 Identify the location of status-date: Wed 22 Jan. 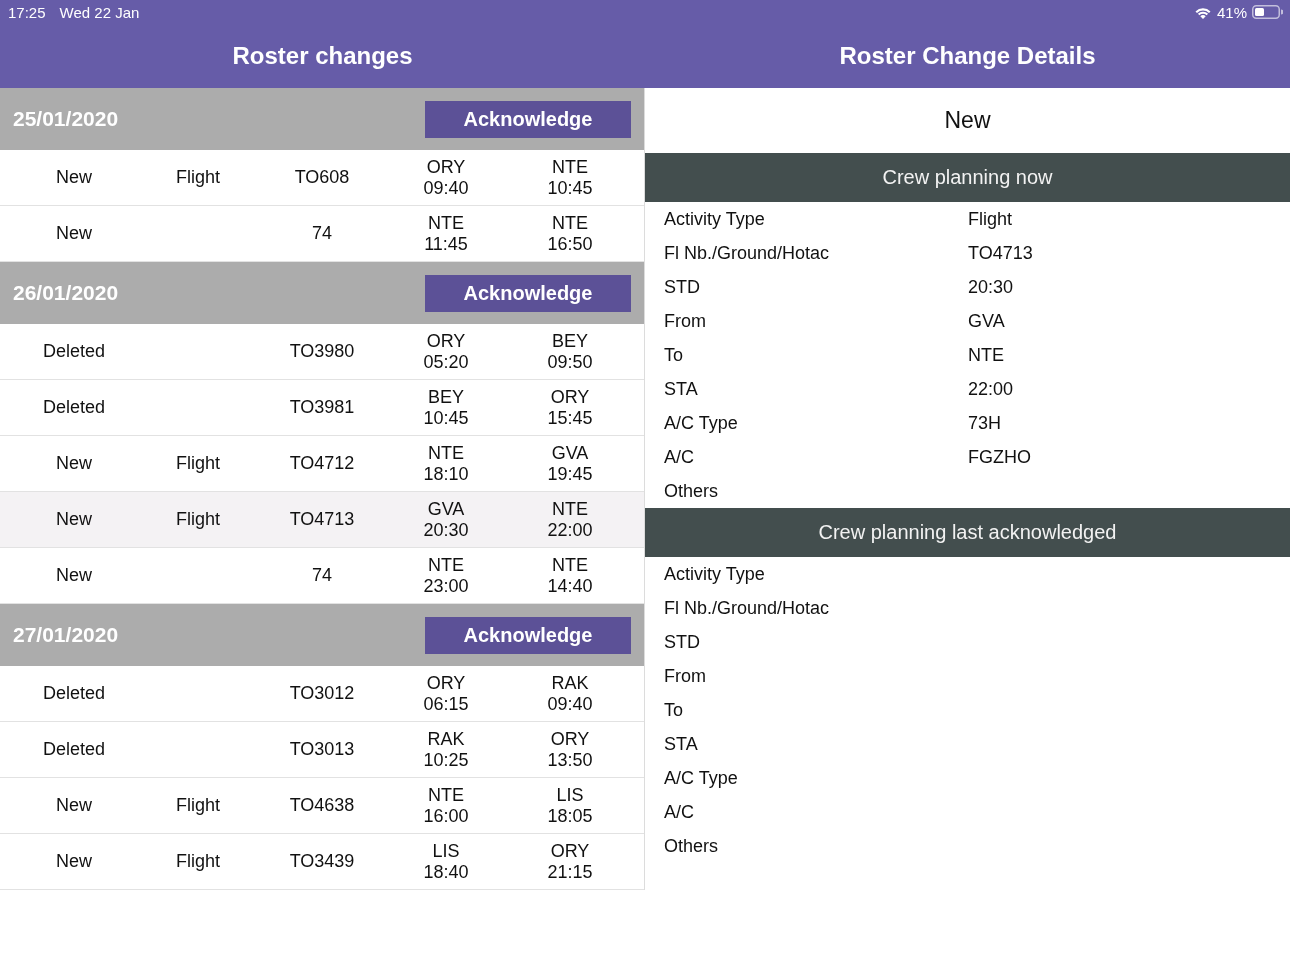
(99, 12).